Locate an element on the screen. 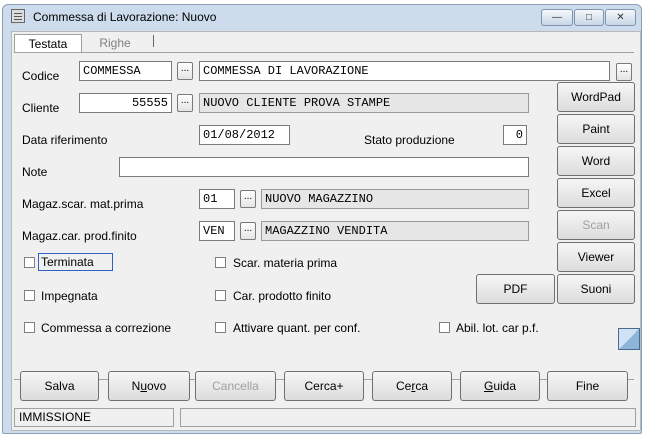 The height and width of the screenshot is (438, 654). magaz-scar-field: 01 is located at coordinates (217, 199).